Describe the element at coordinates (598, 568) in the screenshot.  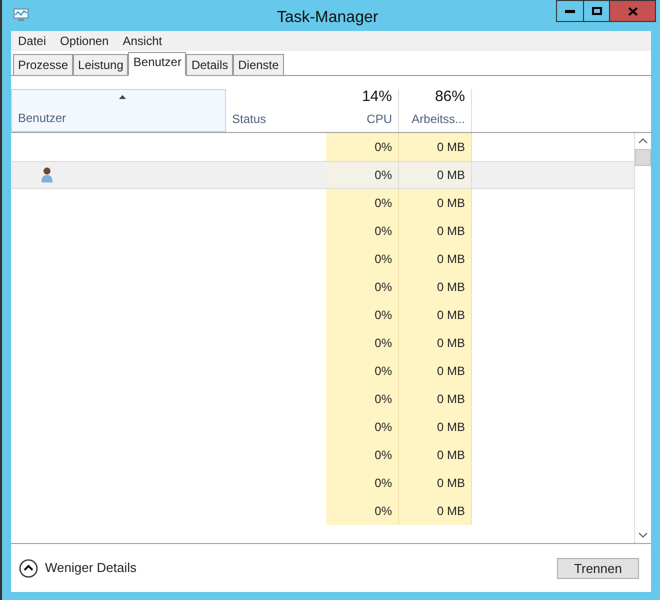
I see `disconnect-button: Trennen` at that location.